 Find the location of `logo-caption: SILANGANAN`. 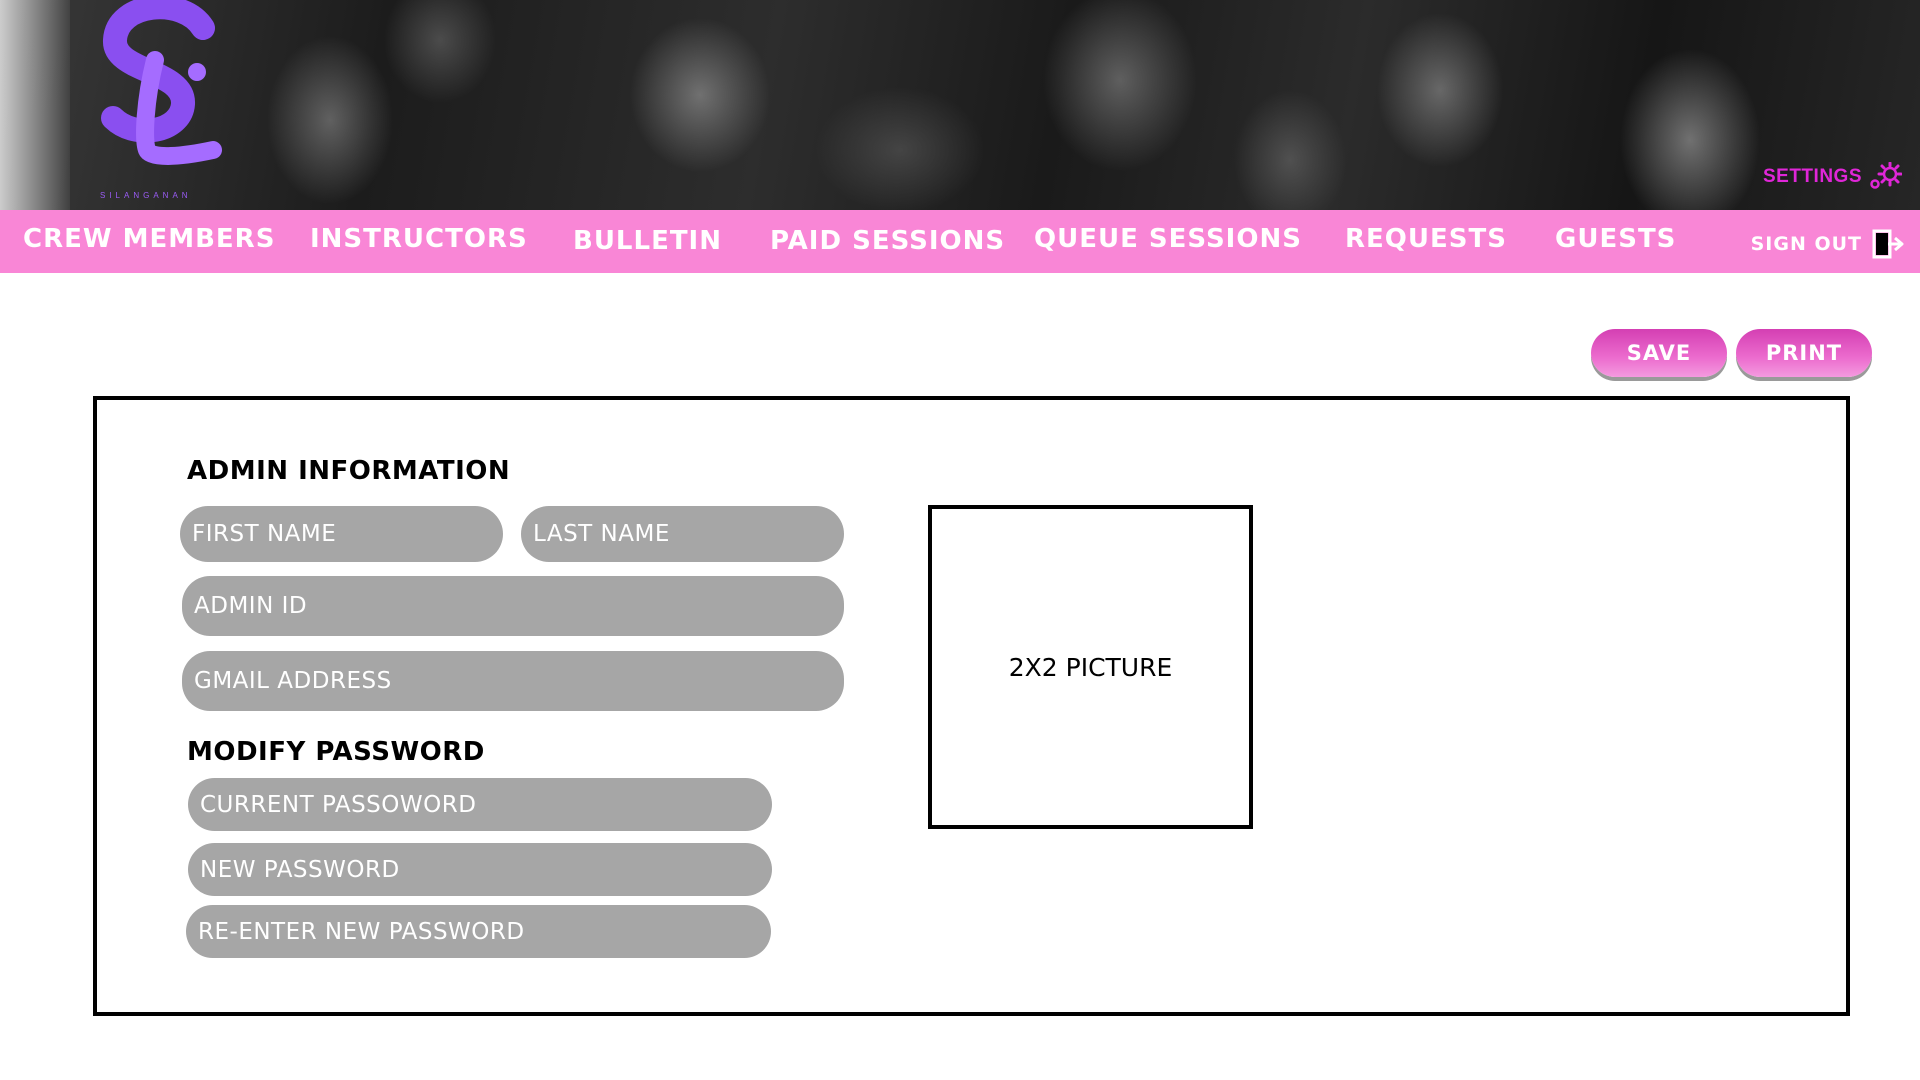

logo-caption: SILANGANAN is located at coordinates (146, 195).